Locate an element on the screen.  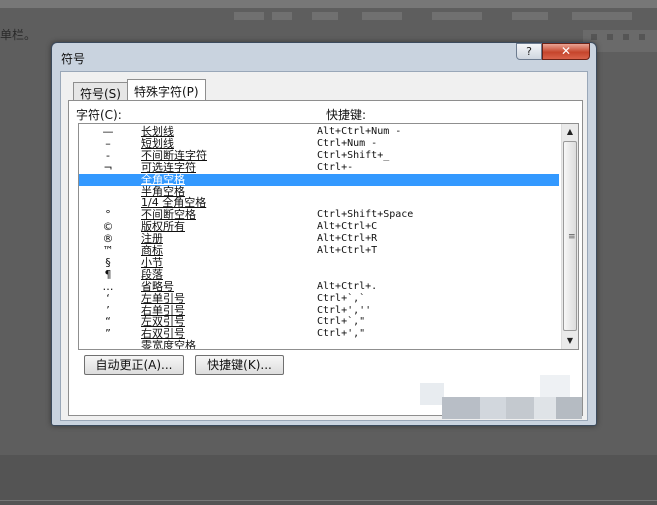
shortcut-column-label: 快捷键: is located at coordinates (346, 115).